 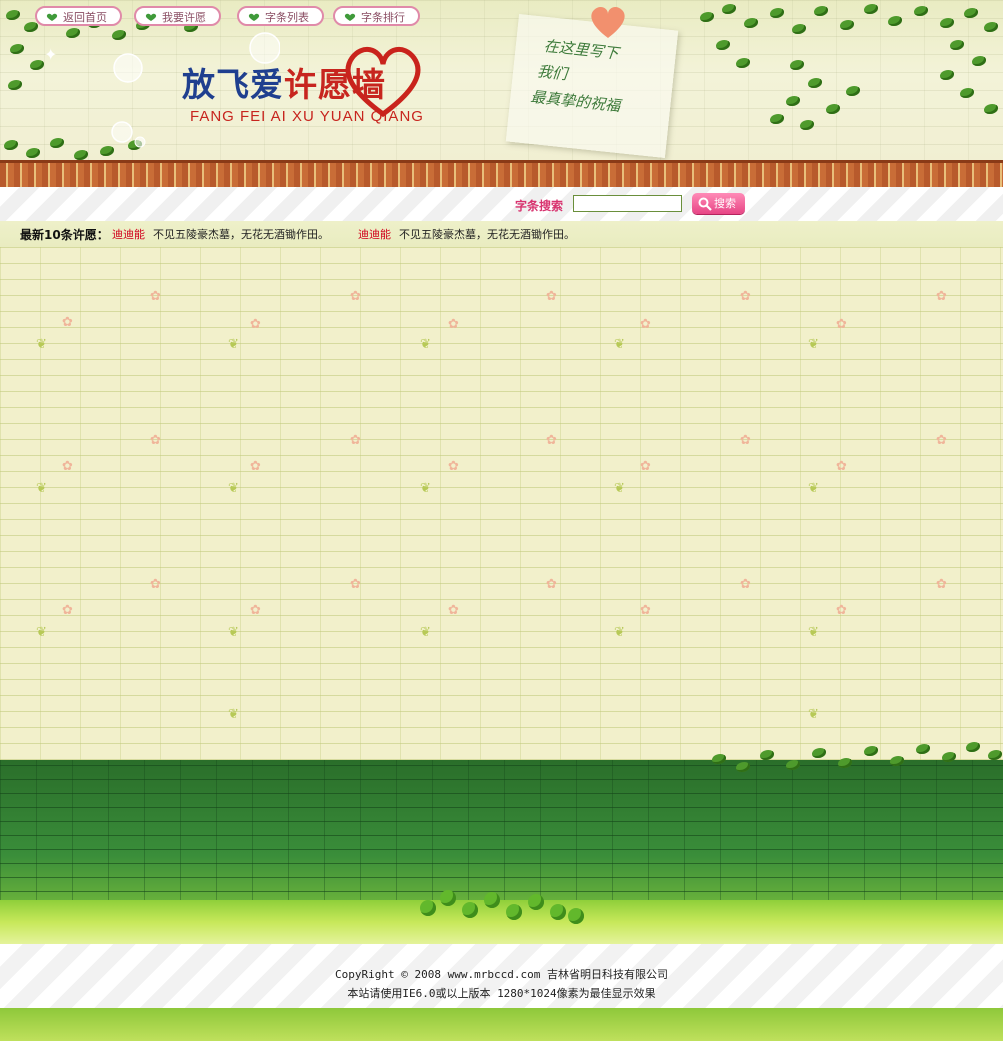 What do you see at coordinates (85, 17) in the screenshot?
I see `nav-home-label: 返回首页` at bounding box center [85, 17].